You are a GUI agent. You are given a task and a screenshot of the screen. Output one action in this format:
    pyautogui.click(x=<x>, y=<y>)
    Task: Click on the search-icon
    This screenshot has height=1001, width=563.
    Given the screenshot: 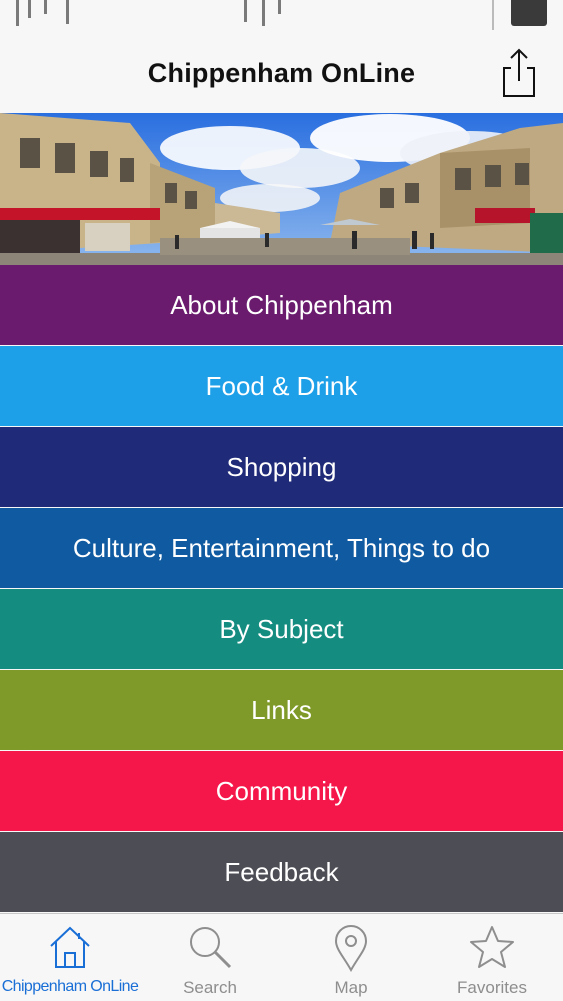 What is the action you would take?
    pyautogui.click(x=211, y=948)
    